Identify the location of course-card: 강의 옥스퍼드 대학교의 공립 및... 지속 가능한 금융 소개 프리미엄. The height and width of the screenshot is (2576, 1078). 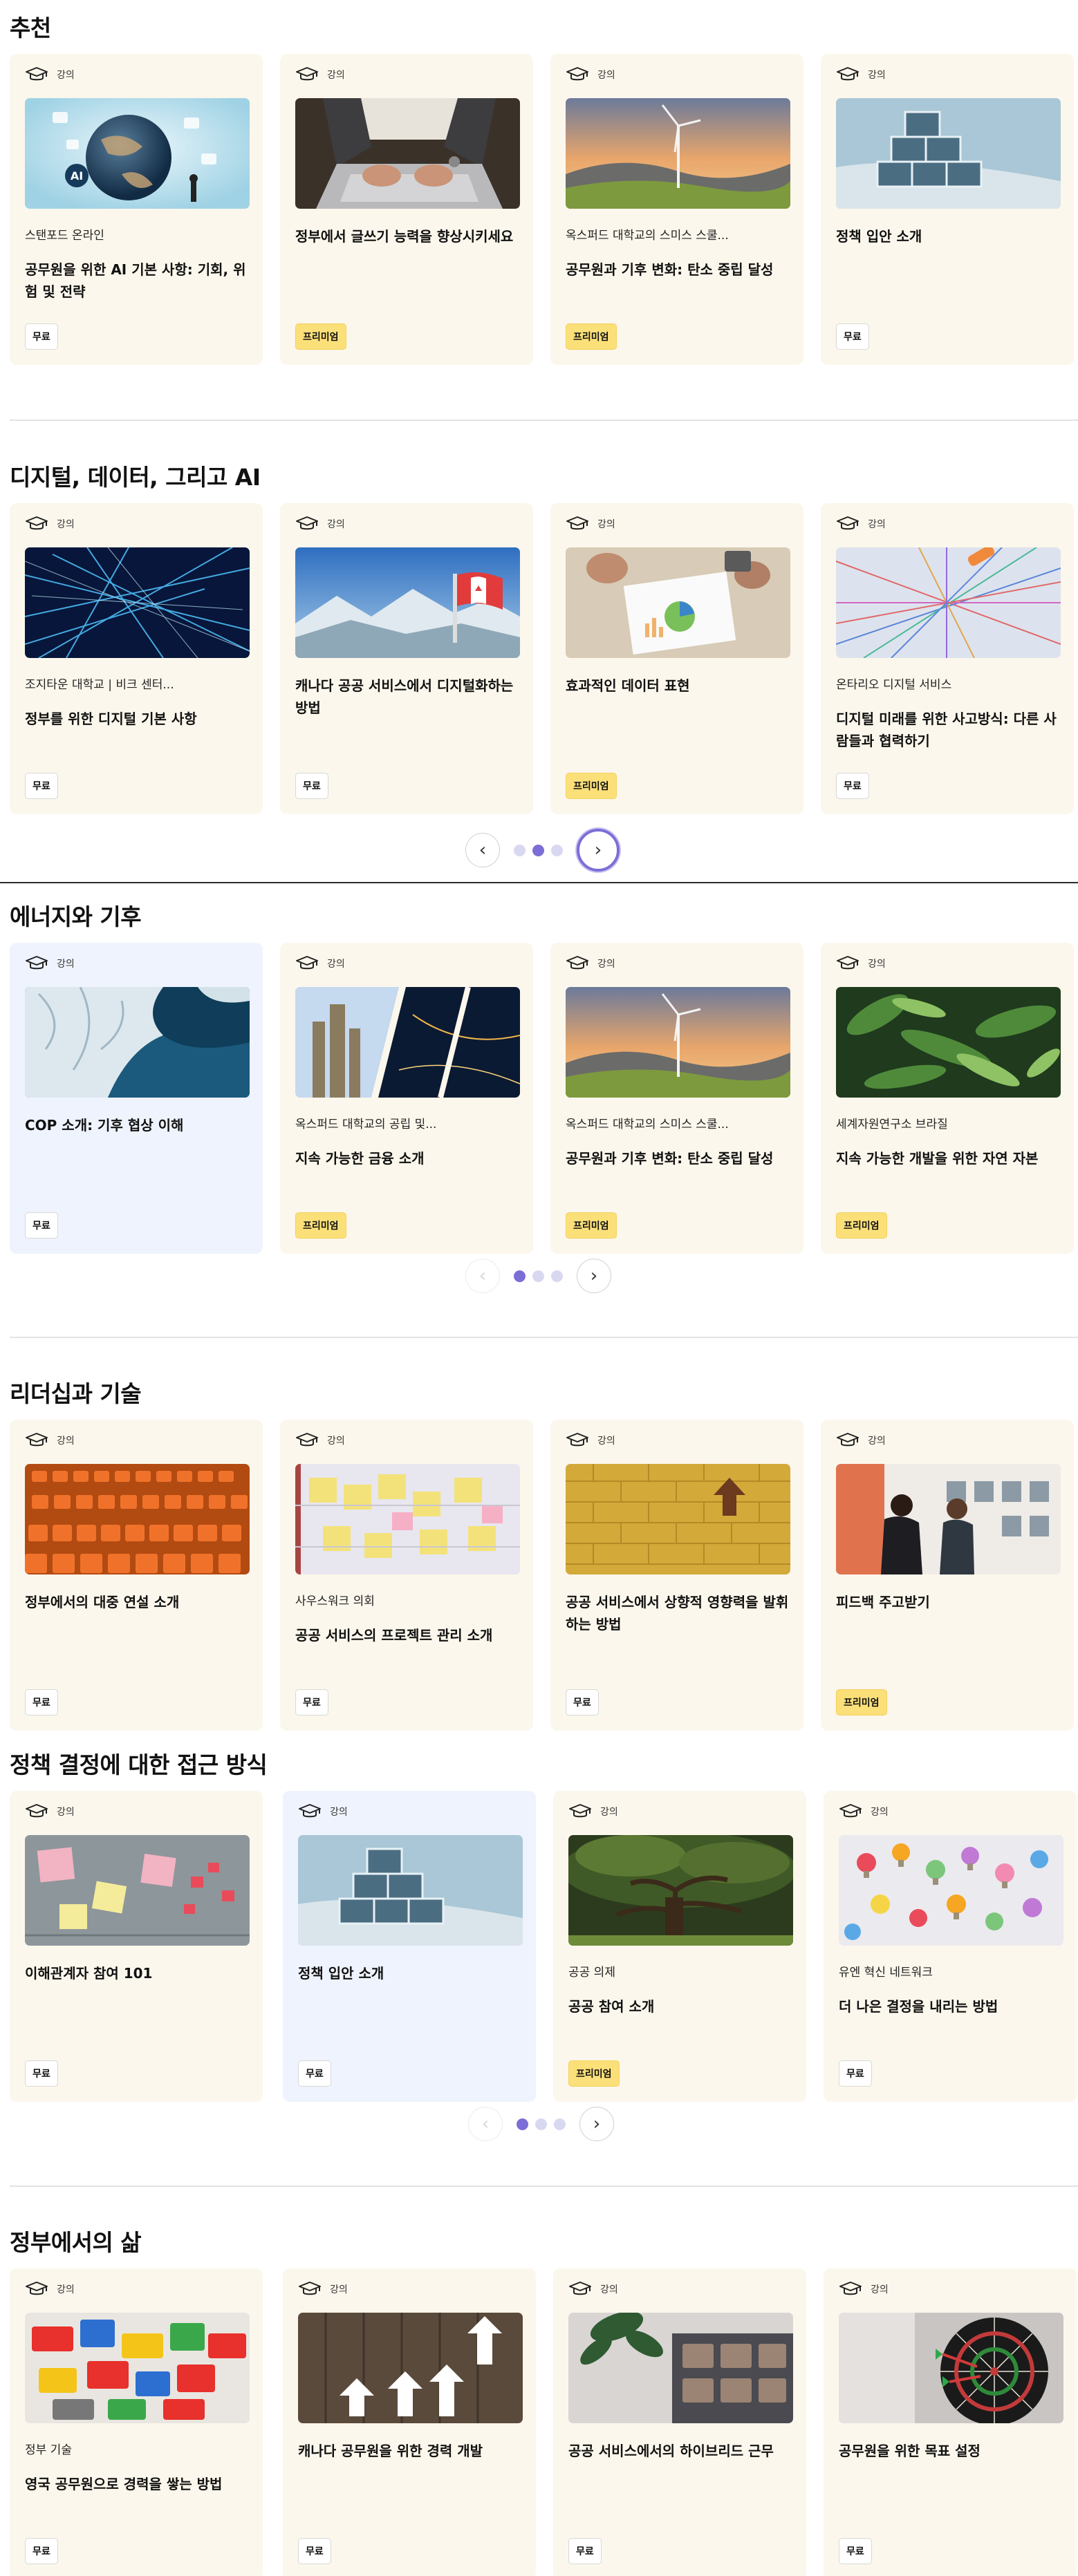
(407, 1098).